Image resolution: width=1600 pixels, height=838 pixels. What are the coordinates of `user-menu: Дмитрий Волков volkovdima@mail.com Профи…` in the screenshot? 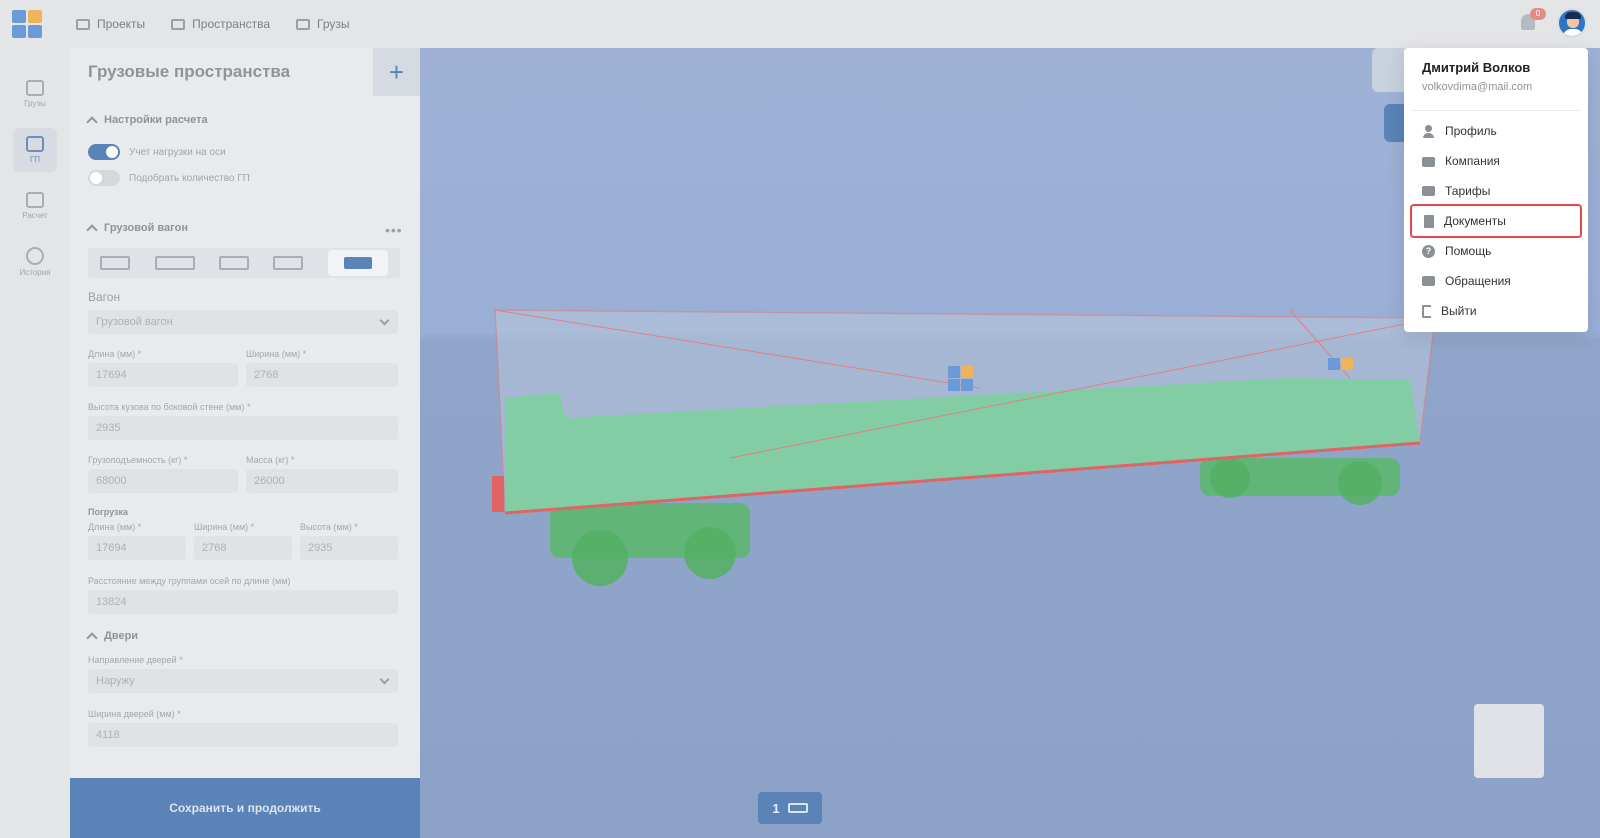 It's located at (1496, 190).